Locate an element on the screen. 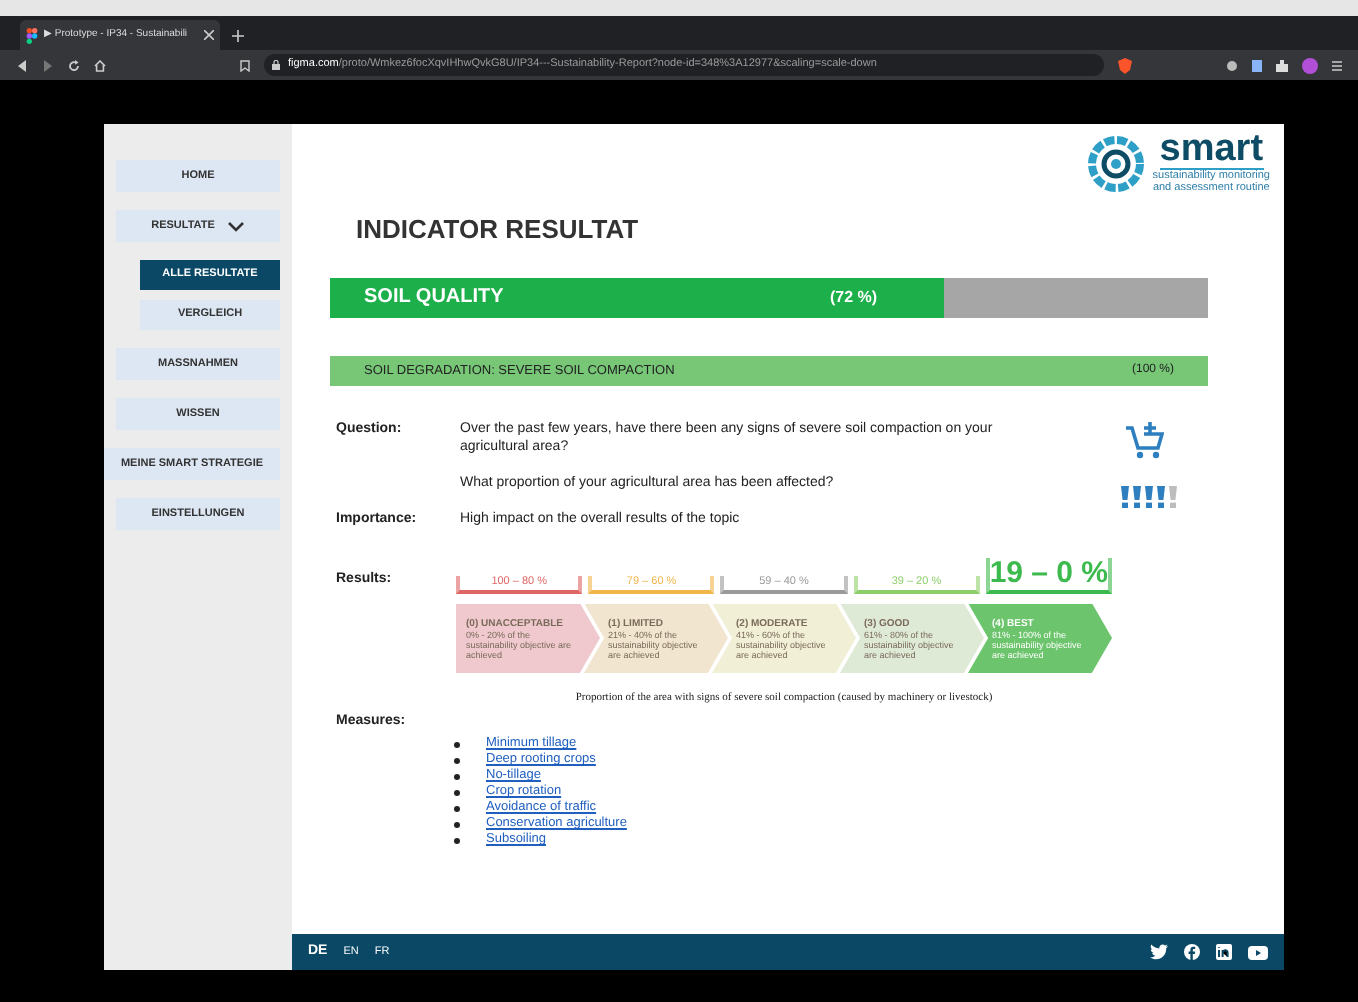 This screenshot has height=1002, width=1358. reload-icon is located at coordinates (74, 65).